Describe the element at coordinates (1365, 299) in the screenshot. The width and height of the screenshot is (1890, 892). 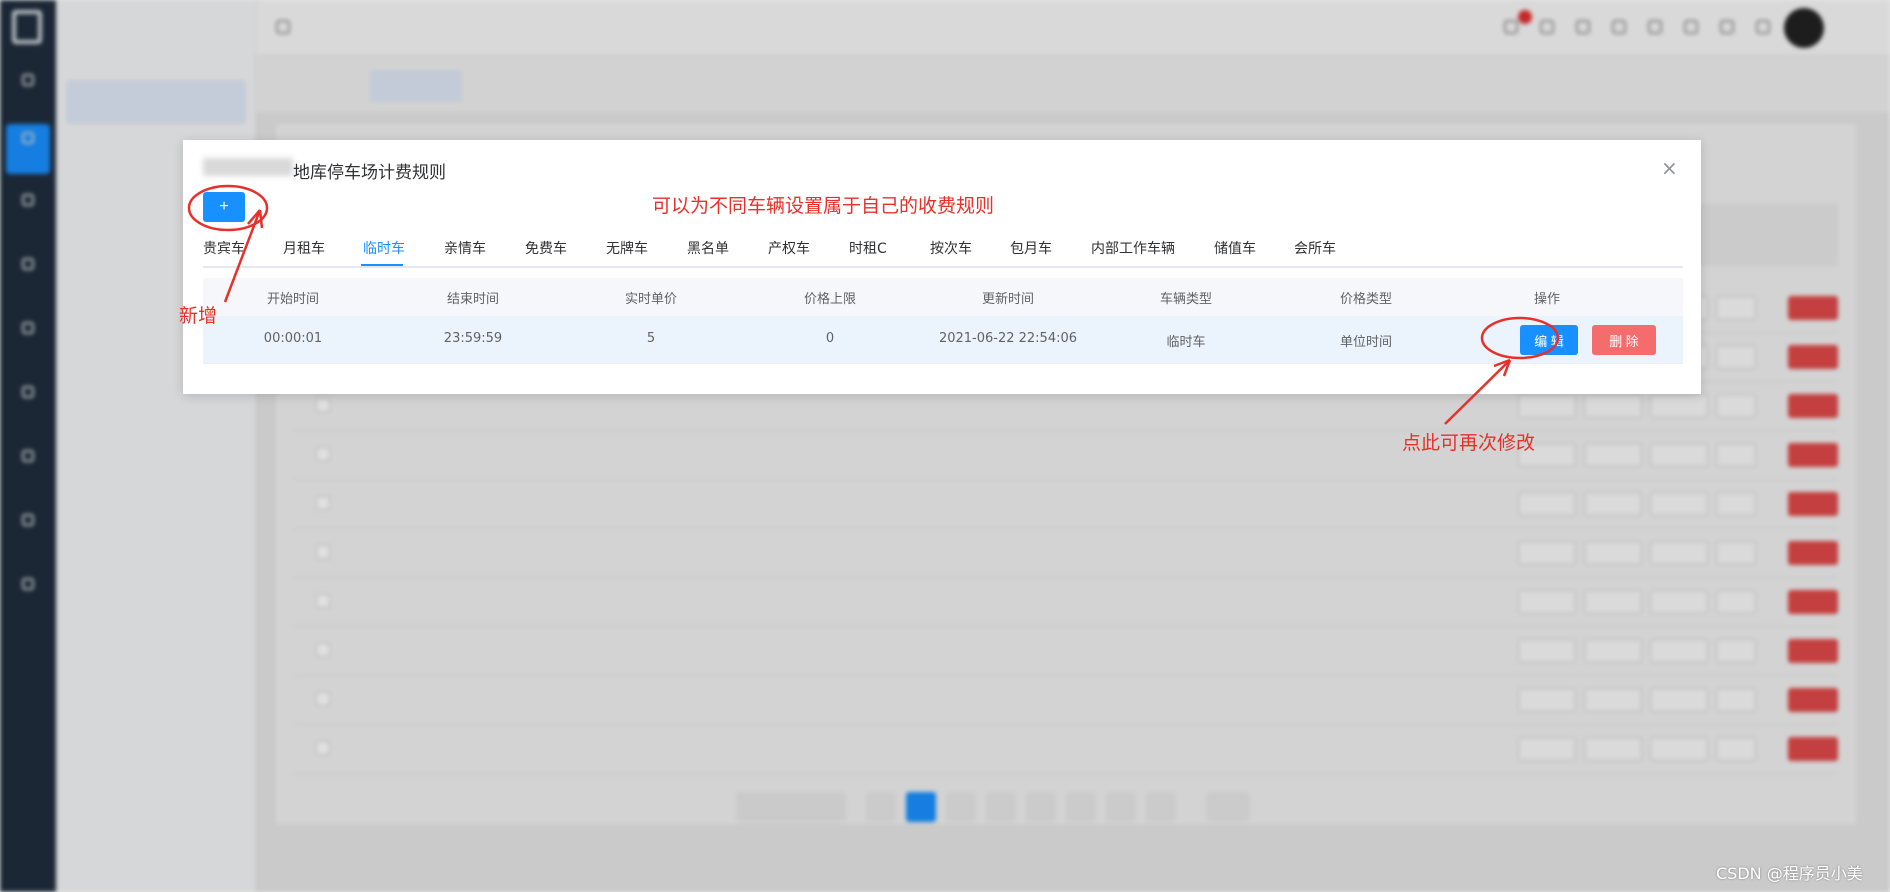
I see `col-price-type: 价格类型` at that location.